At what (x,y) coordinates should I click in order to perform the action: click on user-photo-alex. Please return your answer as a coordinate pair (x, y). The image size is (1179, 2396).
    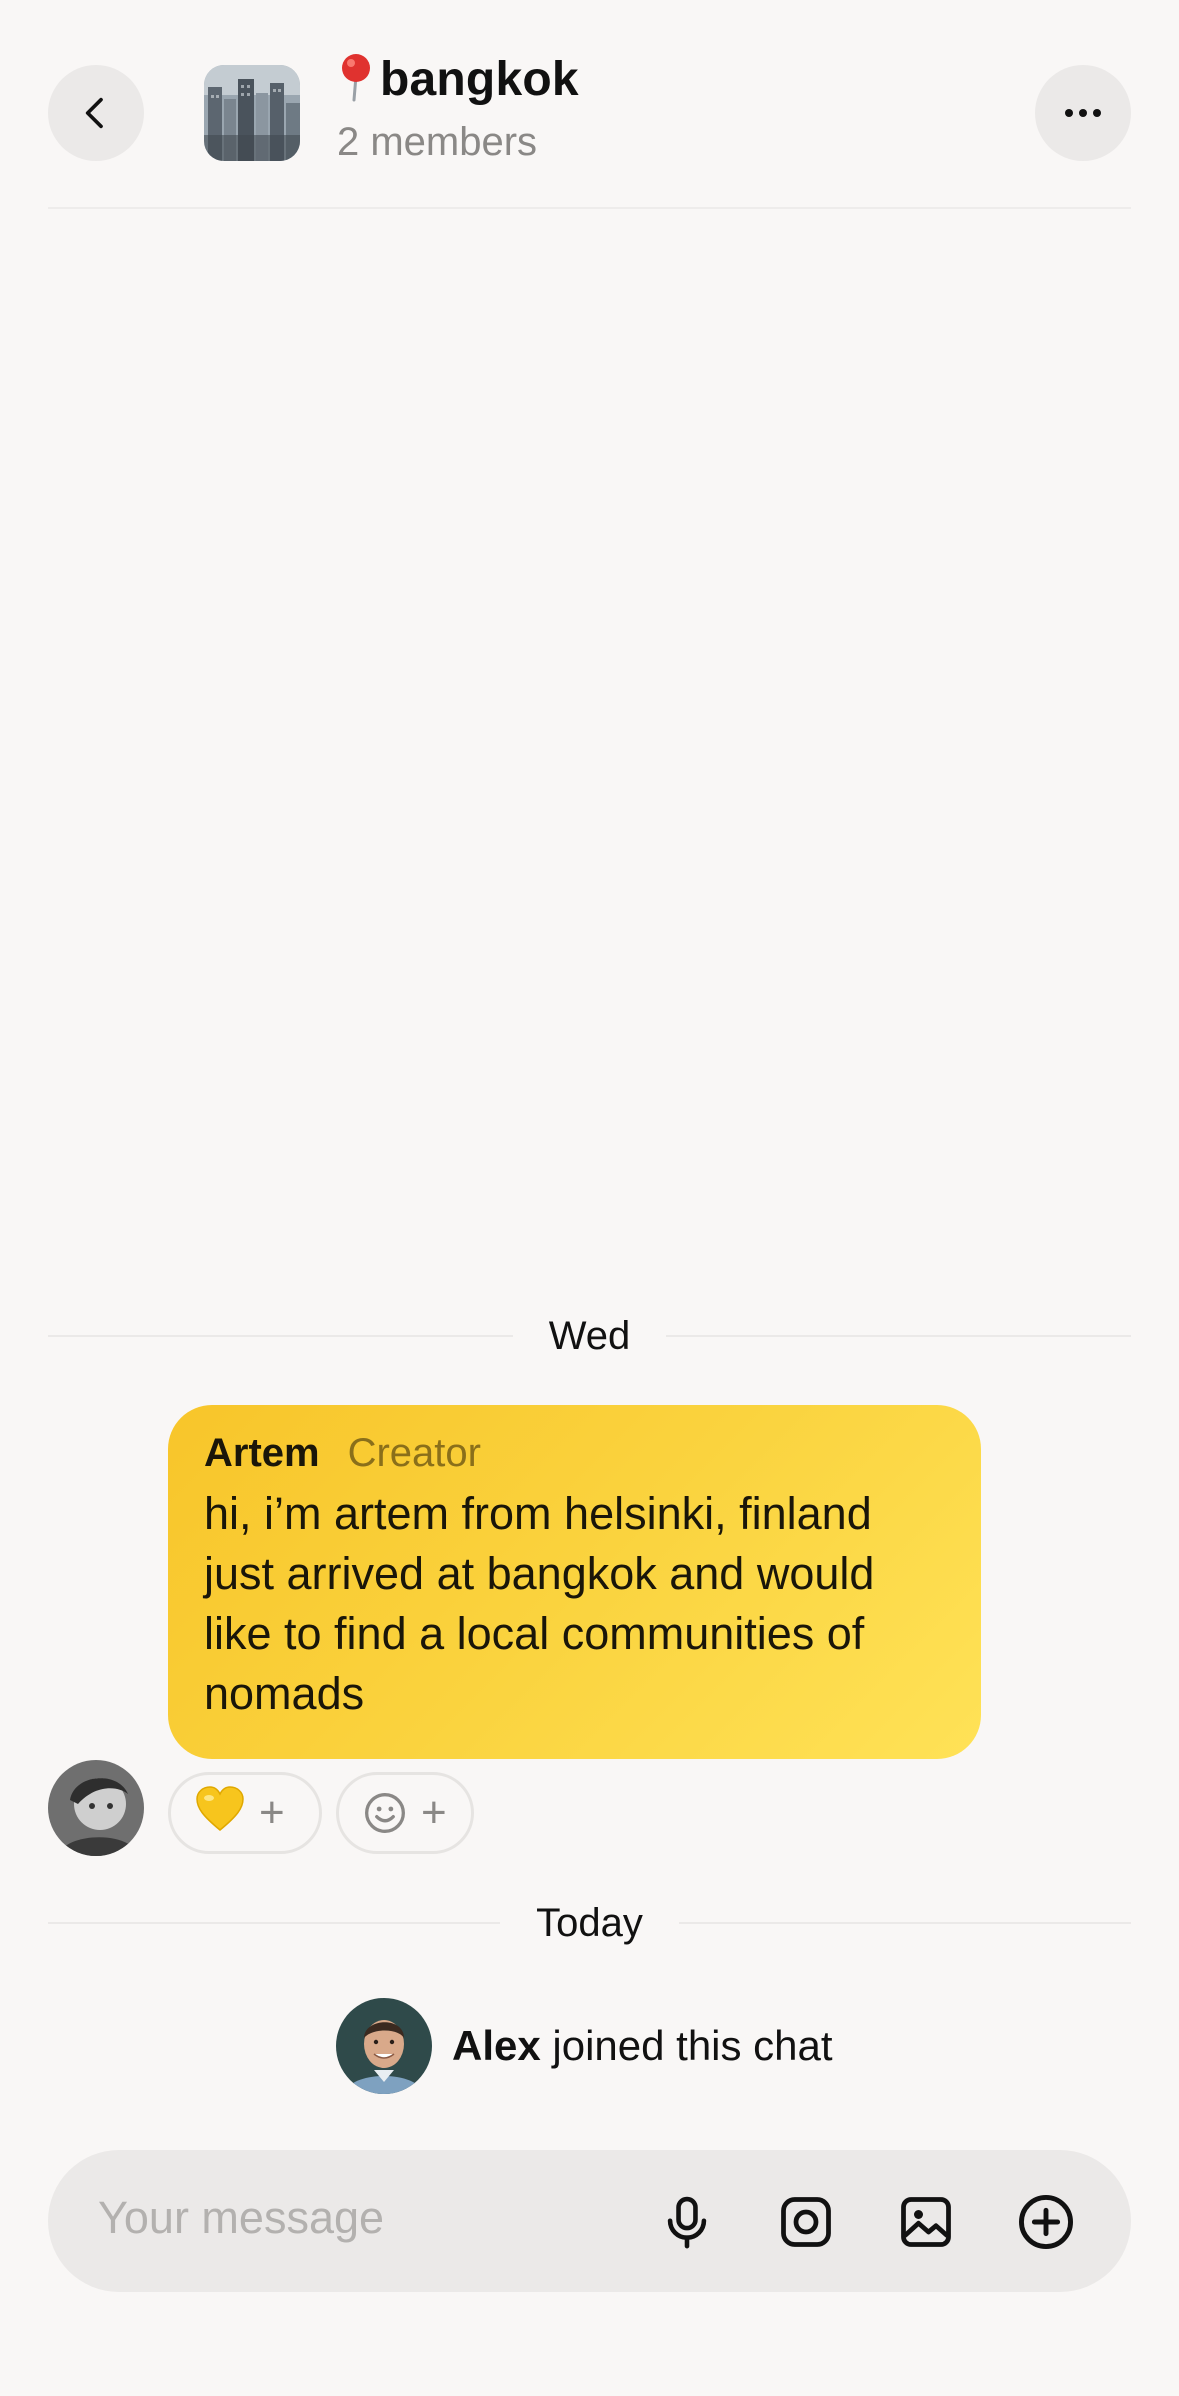
    Looking at the image, I should click on (384, 2046).